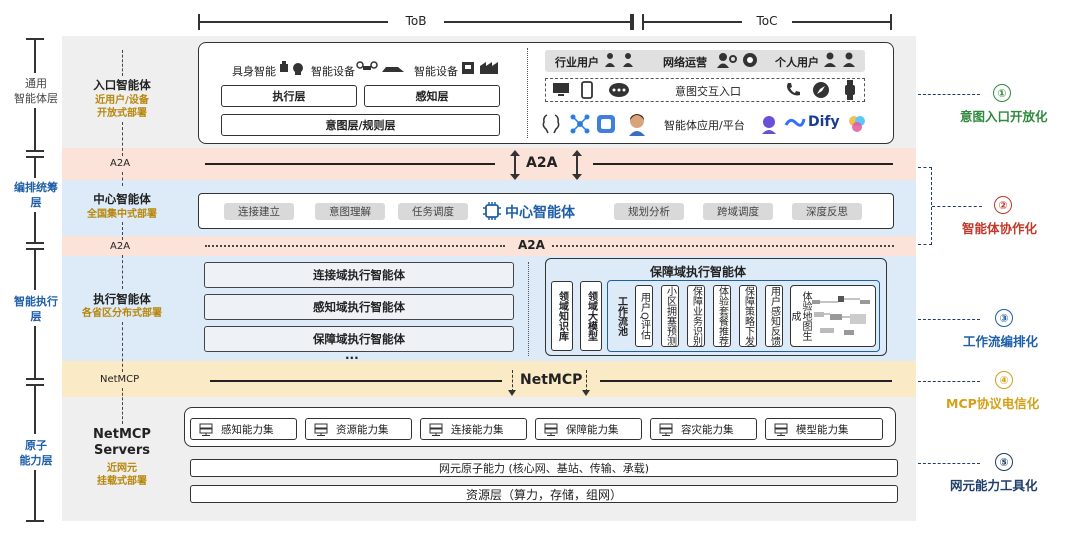  Describe the element at coordinates (36, 453) in the screenshot. I see `left-label-atomic: 原子 能力层` at that location.